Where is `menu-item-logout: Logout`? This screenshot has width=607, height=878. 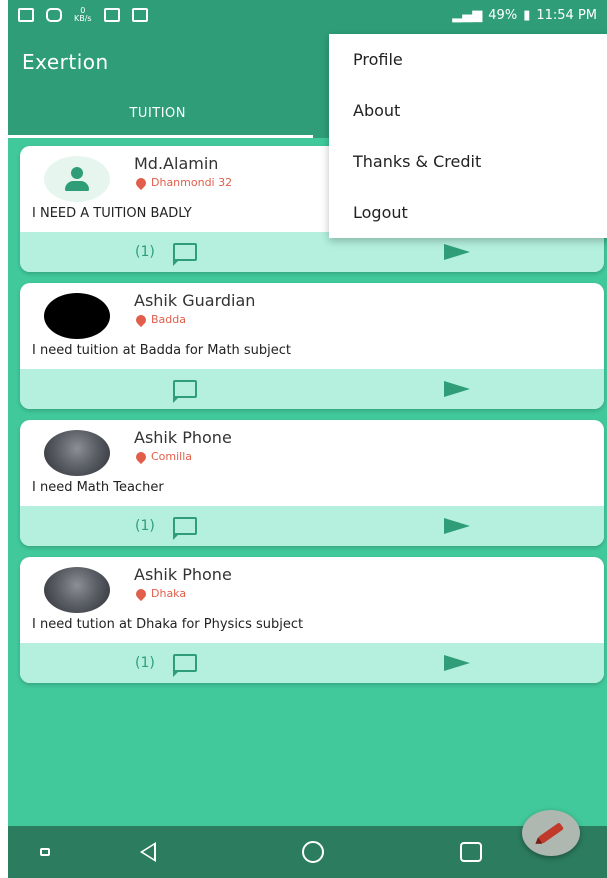
menu-item-logout: Logout is located at coordinates (468, 212).